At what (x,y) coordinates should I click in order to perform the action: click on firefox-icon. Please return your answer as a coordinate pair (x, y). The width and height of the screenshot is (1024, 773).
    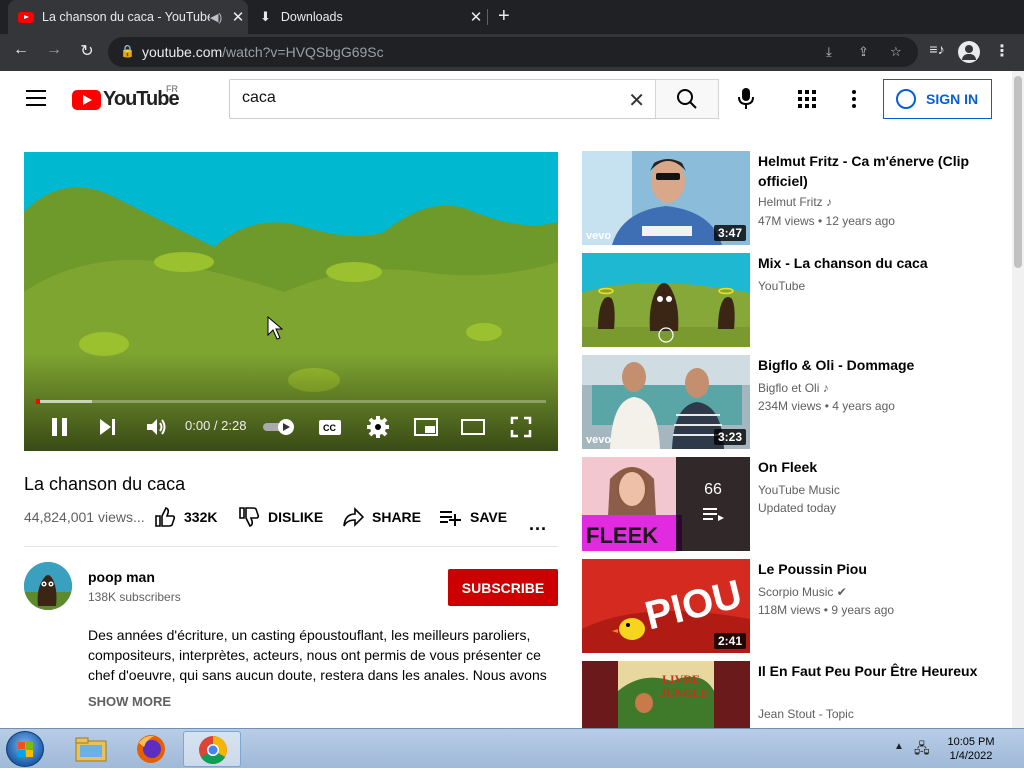
    Looking at the image, I should click on (151, 749).